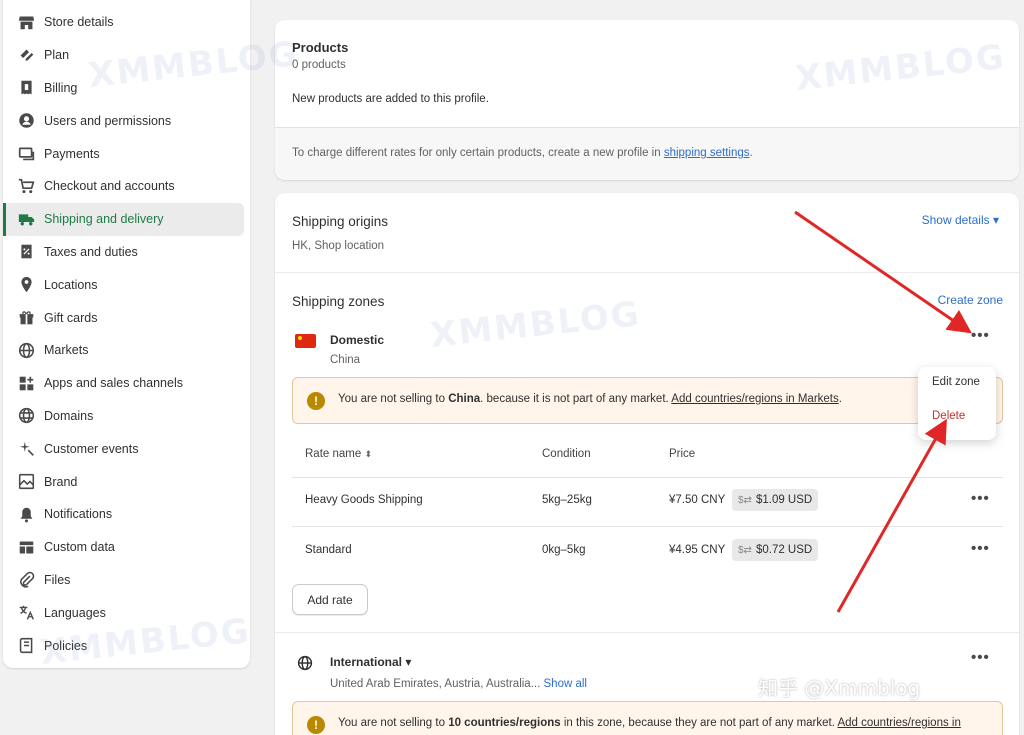 This screenshot has width=1024, height=735. Describe the element at coordinates (66, 350) in the screenshot. I see `sidebar-item-label: Markets` at that location.